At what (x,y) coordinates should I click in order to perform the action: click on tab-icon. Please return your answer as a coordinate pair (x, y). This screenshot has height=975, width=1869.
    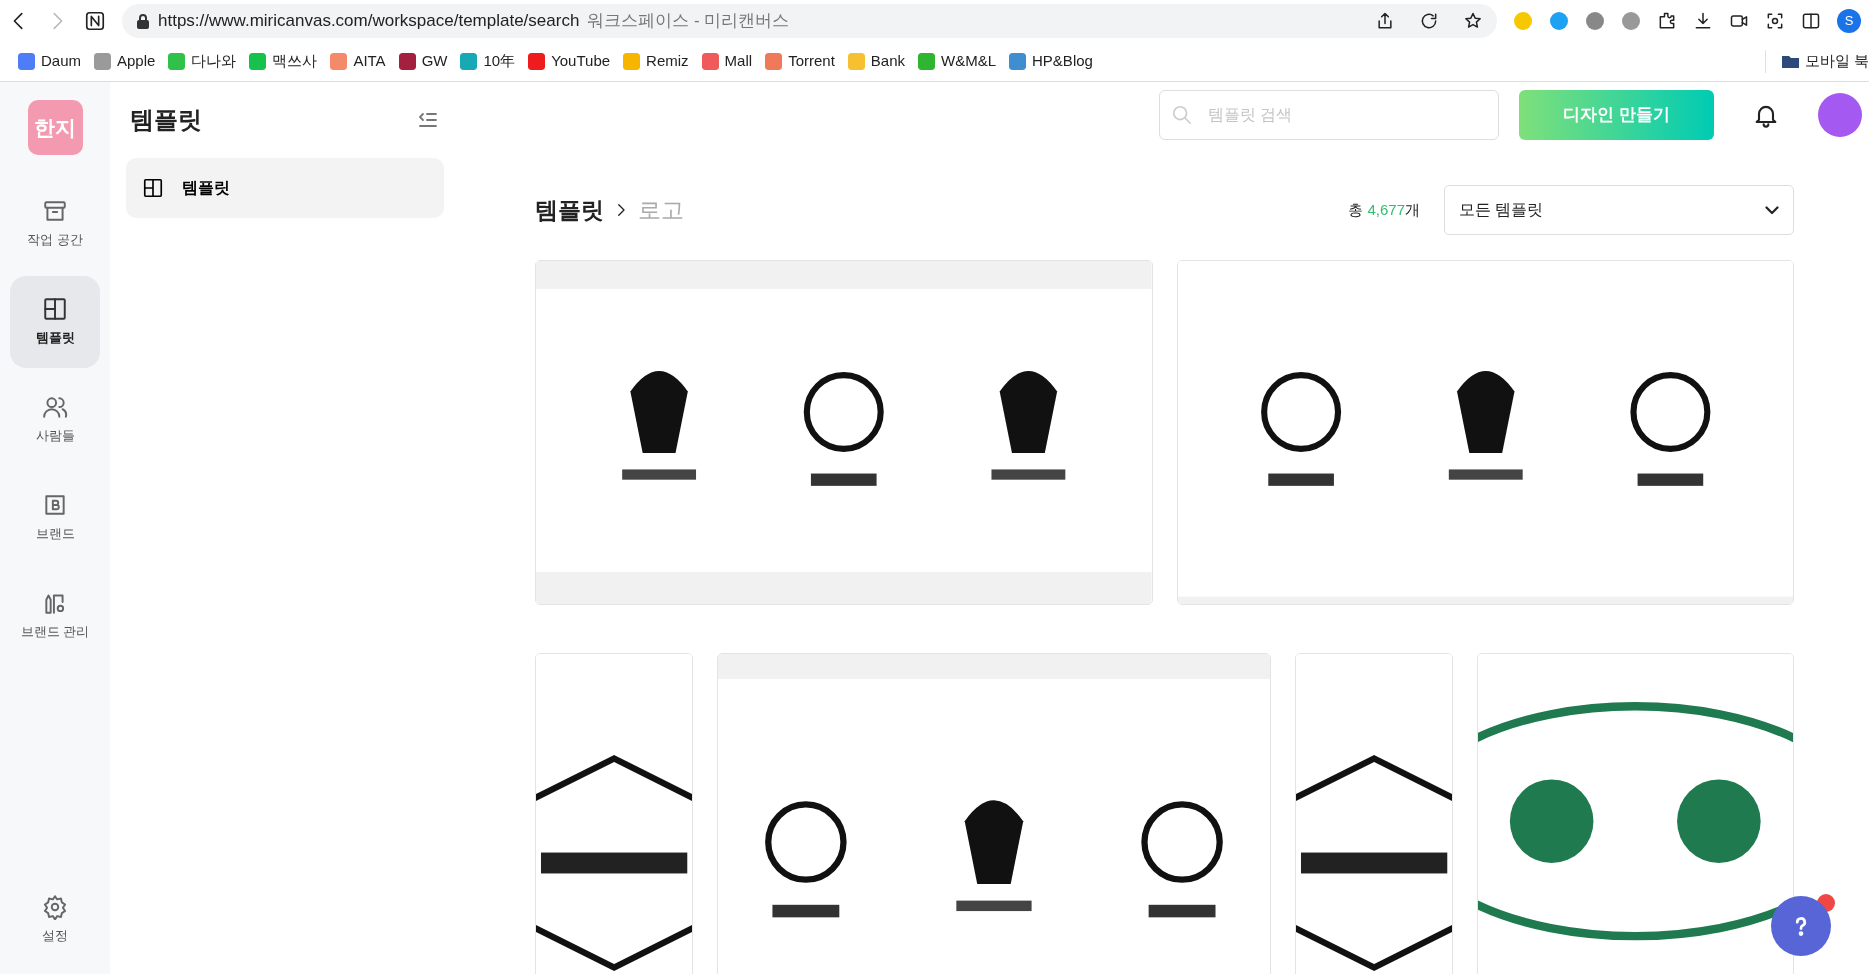
    Looking at the image, I should click on (95, 21).